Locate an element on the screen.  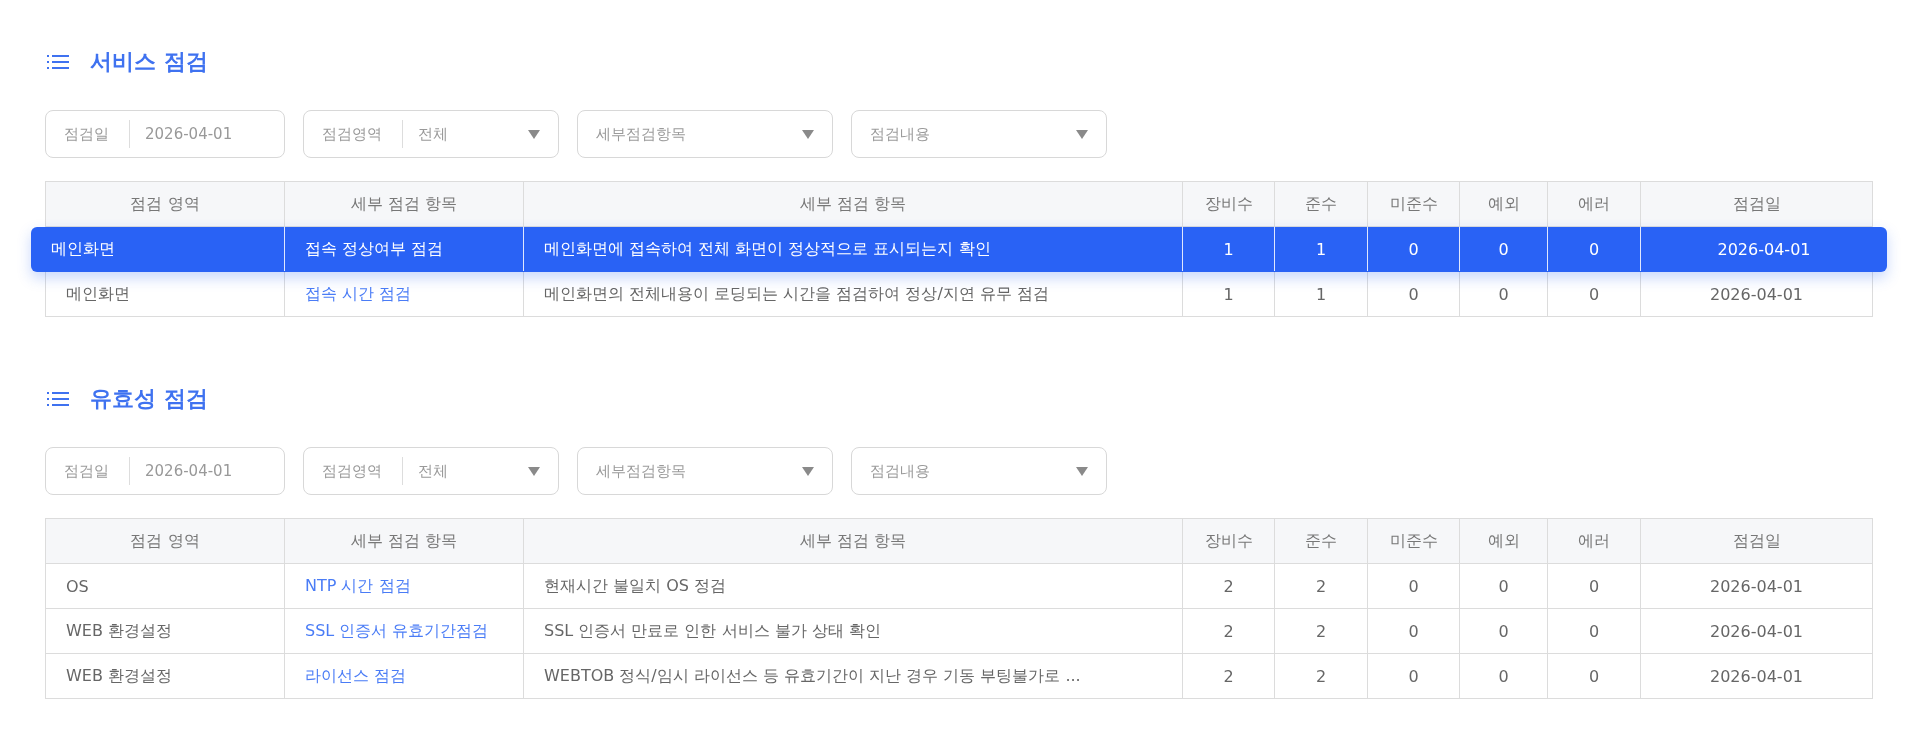
table-row: WEB 환경설정 SSL 인증서 유효기간점검 SSL 인증서 만료로 인한 서비스 불가 상태 확인 2 2 0 0 0 2026-04-01 is located at coordinates (959, 631).